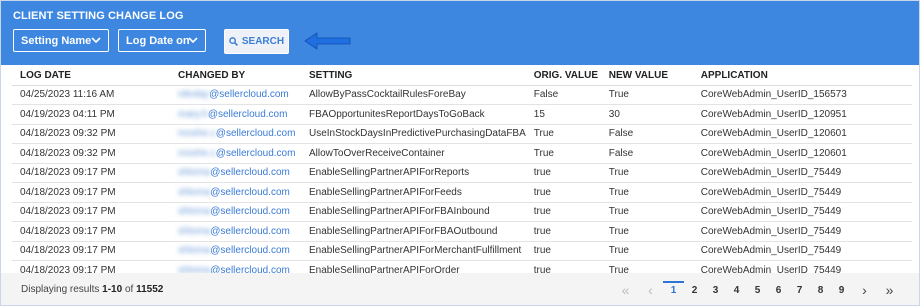 The width and height of the screenshot is (920, 306). Describe the element at coordinates (413, 76) in the screenshot. I see `column-header-setting: SETTING` at that location.